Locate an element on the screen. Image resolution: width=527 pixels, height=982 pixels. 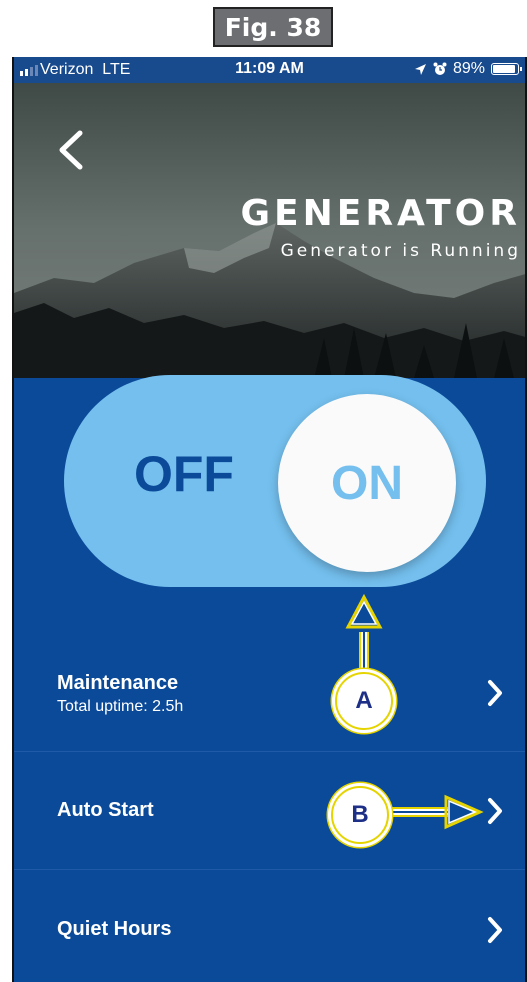
menu-item-title: Quiet Hours is located at coordinates (114, 929).